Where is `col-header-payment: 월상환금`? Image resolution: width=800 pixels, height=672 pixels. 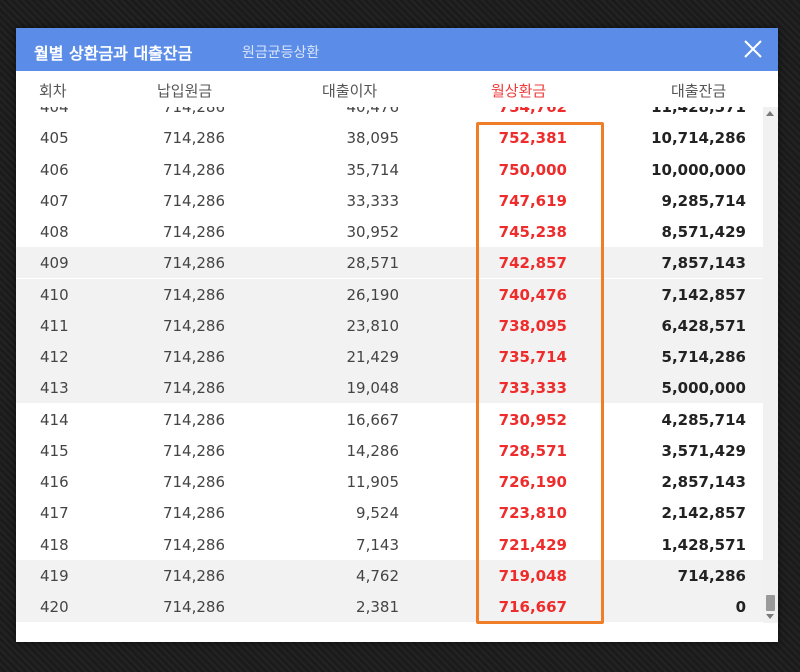 col-header-payment: 월상환금 is located at coordinates (519, 91).